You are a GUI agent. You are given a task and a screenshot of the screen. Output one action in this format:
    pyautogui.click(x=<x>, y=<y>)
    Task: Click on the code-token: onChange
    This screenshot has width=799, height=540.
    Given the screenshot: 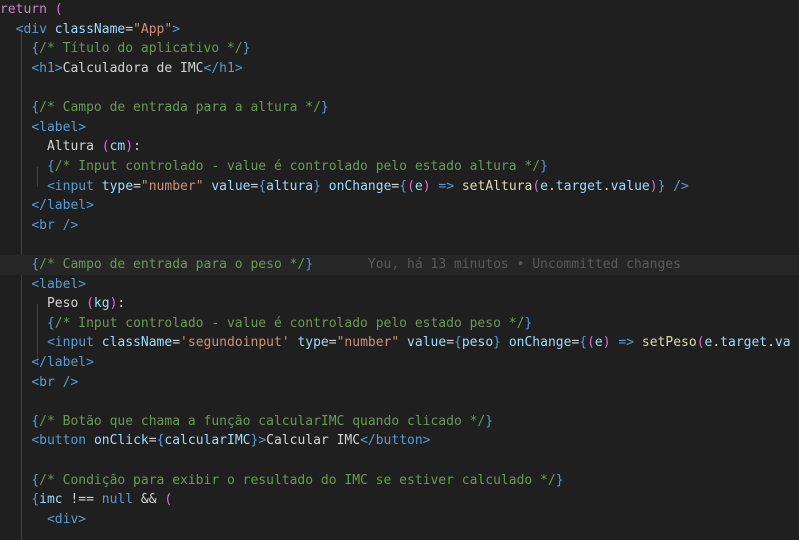 What is the action you would take?
    pyautogui.click(x=540, y=343)
    